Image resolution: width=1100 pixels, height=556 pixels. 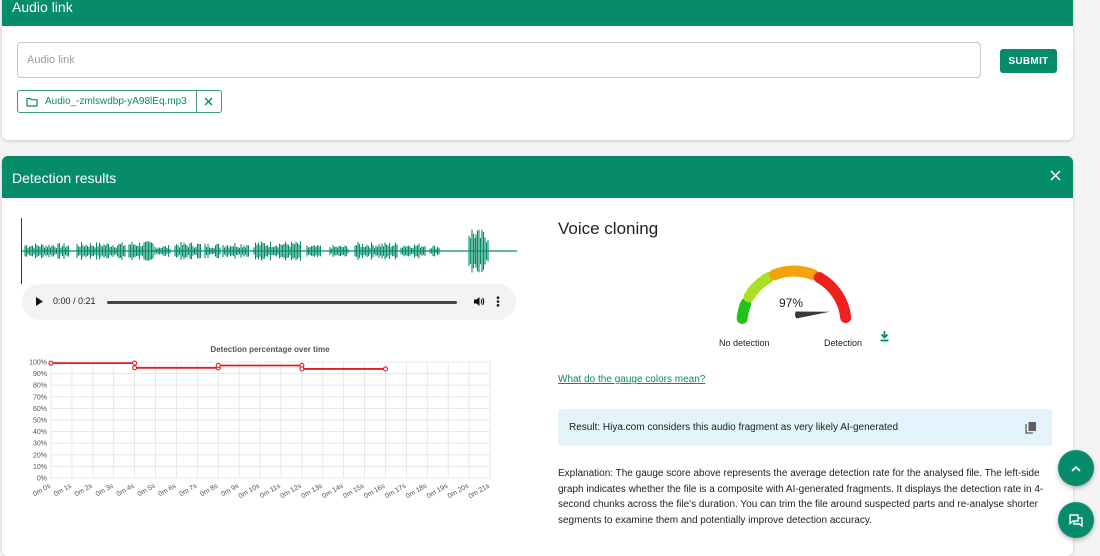 I want to click on chat-icon, so click(x=1076, y=520).